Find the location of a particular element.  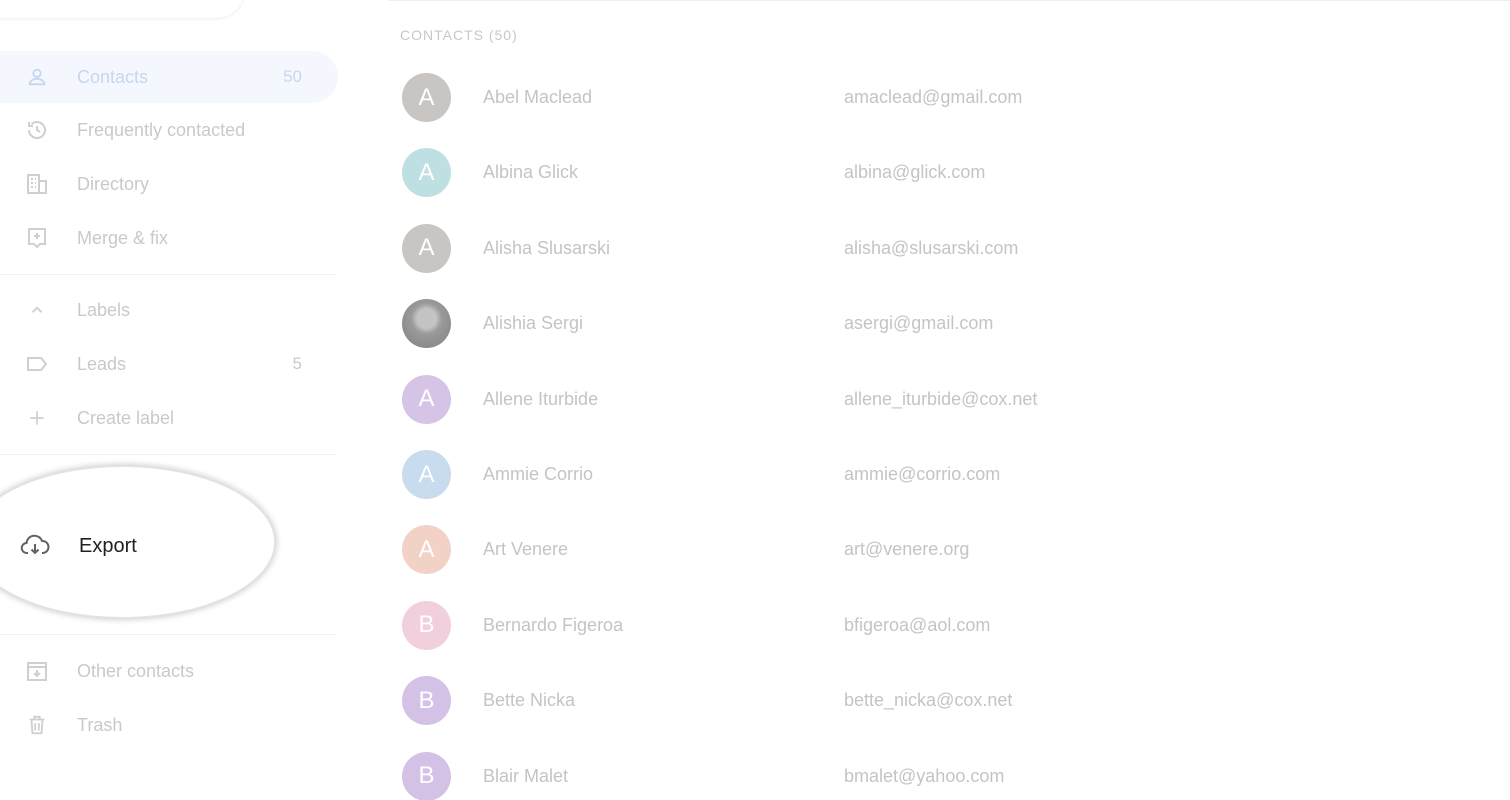

export-button: Export is located at coordinates (130, 546).